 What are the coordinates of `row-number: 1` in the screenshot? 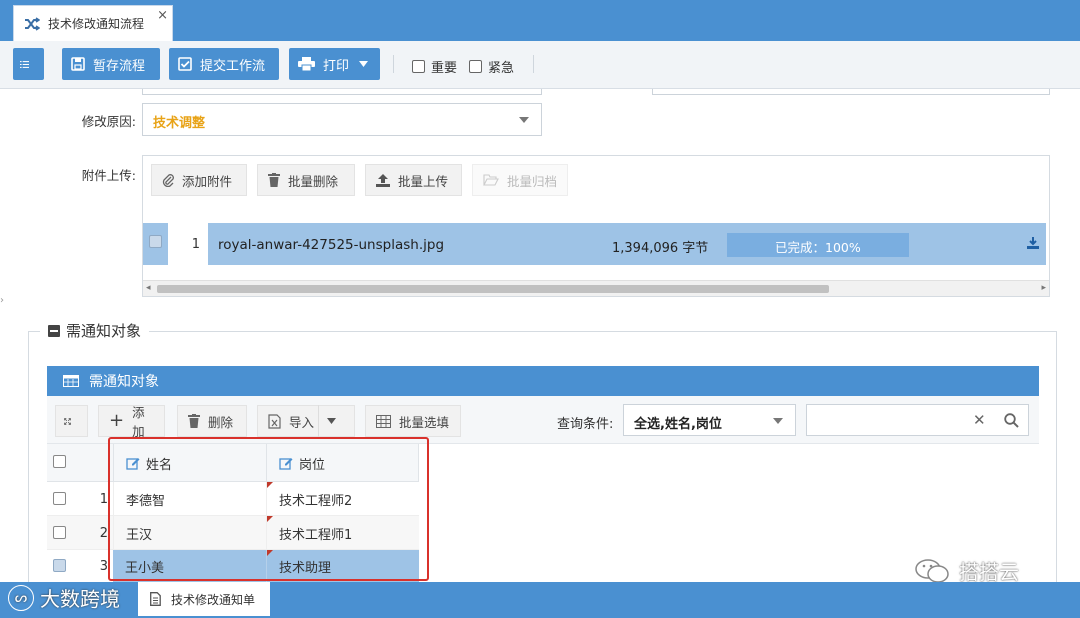 It's located at (103, 499).